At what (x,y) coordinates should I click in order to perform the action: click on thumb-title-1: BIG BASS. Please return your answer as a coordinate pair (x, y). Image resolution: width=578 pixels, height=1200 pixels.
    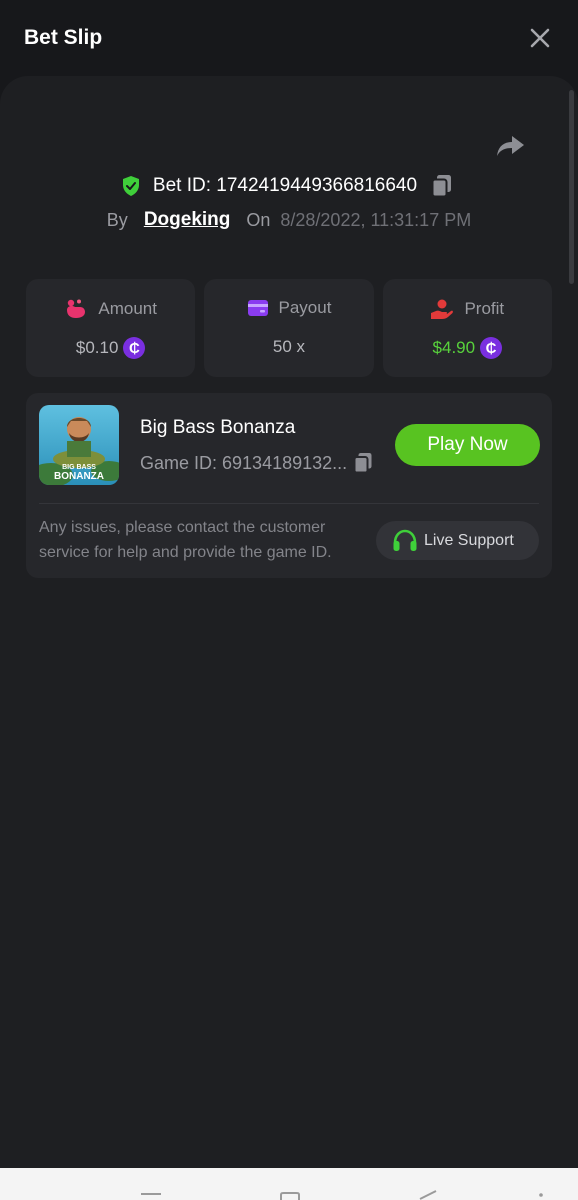
    Looking at the image, I should click on (79, 467).